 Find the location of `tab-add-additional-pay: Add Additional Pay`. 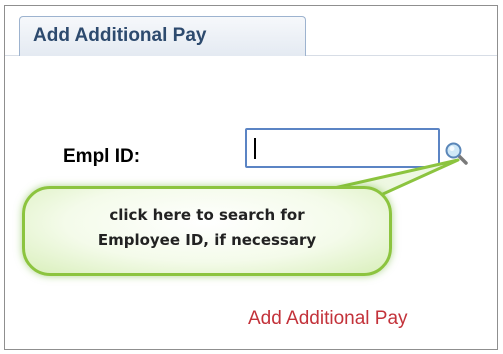

tab-add-additional-pay: Add Additional Pay is located at coordinates (162, 36).